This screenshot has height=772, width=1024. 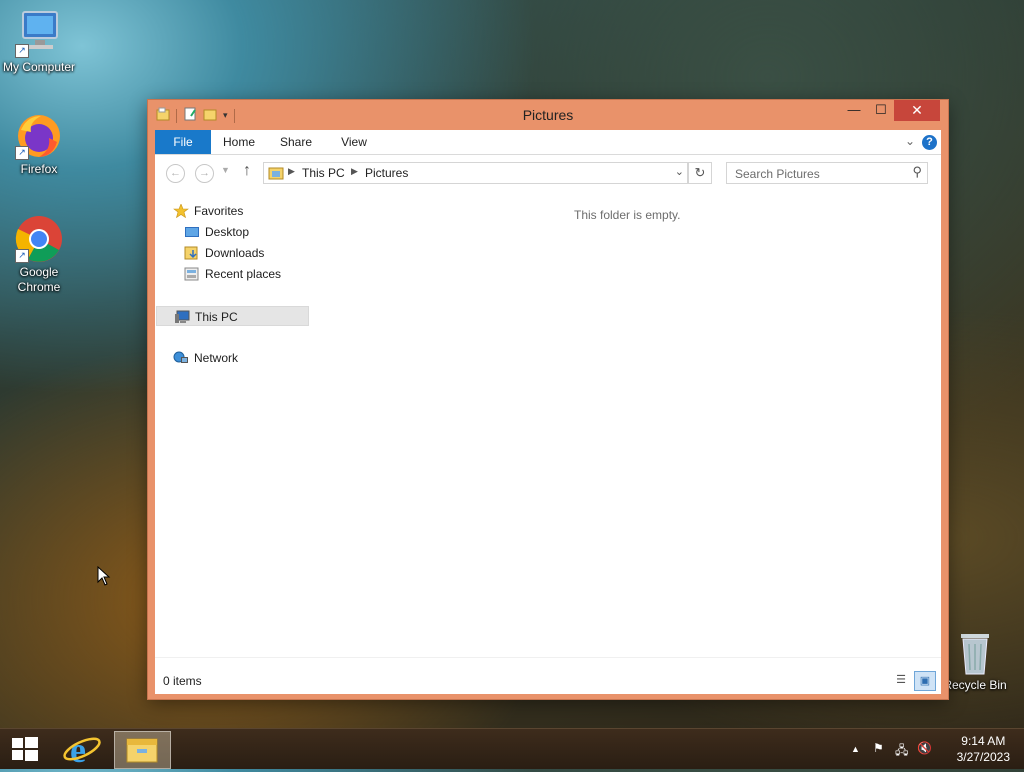 I want to click on tab-view: View, so click(x=354, y=142).